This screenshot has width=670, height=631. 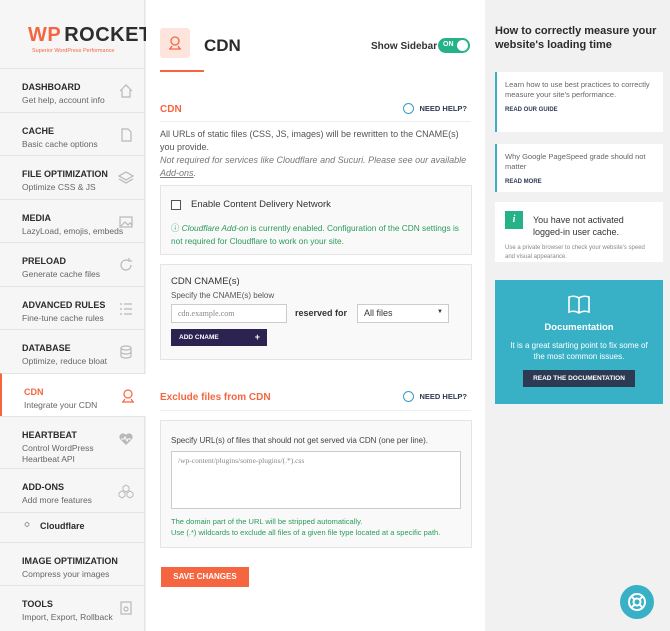 What do you see at coordinates (126, 608) in the screenshot?
I see `tools-icon` at bounding box center [126, 608].